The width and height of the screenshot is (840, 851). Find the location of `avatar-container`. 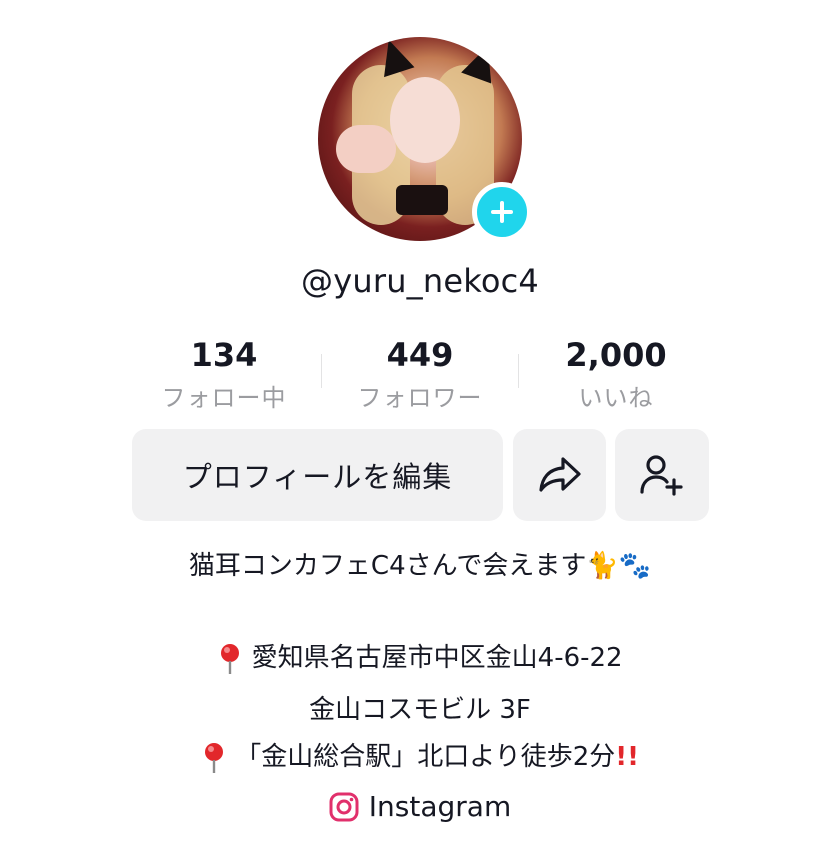

avatar-container is located at coordinates (425, 139).